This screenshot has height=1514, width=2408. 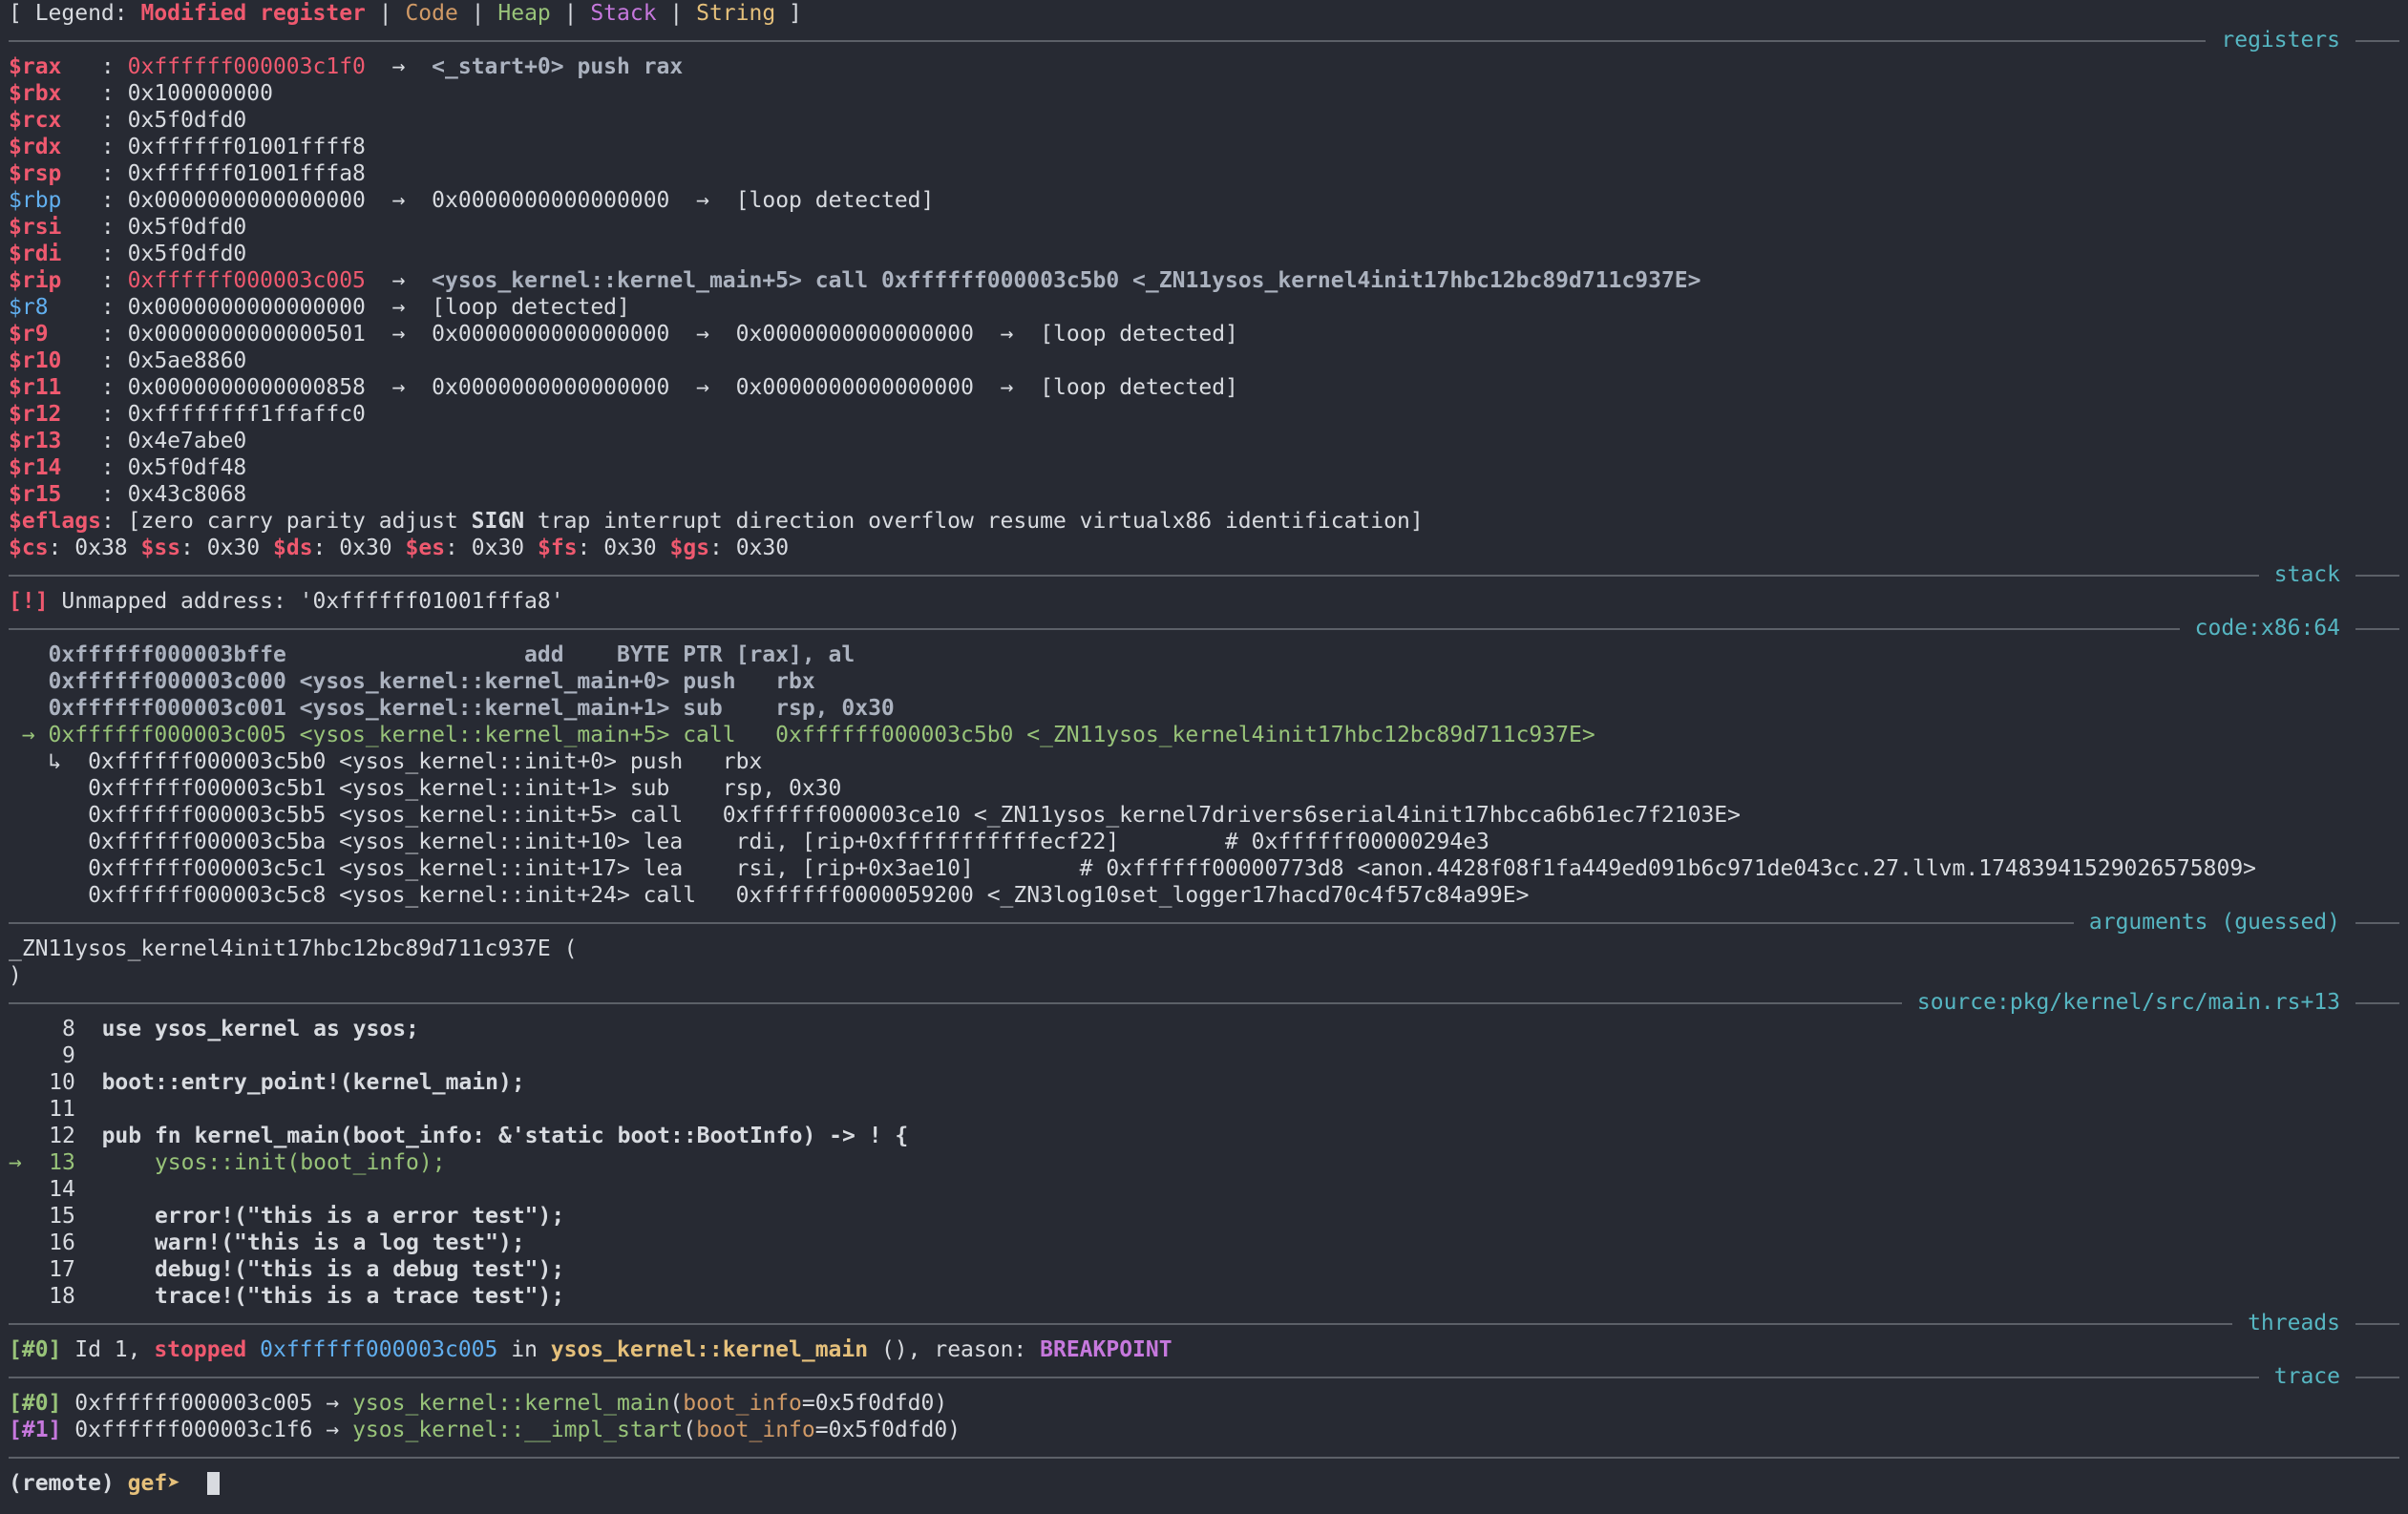 I want to click on source-line: 11, so click(x=1204, y=1110).